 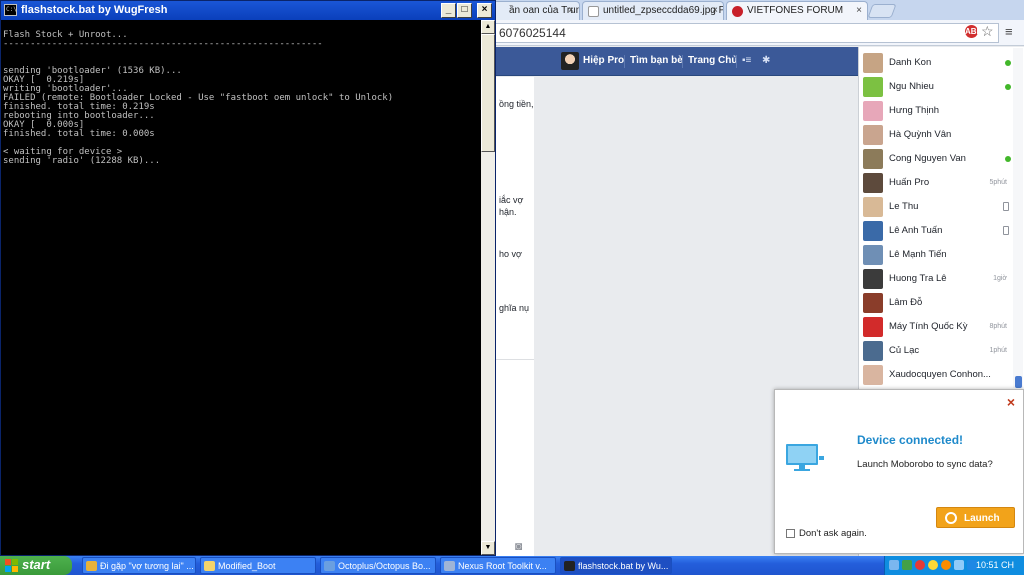 I want to click on bookmark-star-icon: ☆, so click(x=987, y=31).